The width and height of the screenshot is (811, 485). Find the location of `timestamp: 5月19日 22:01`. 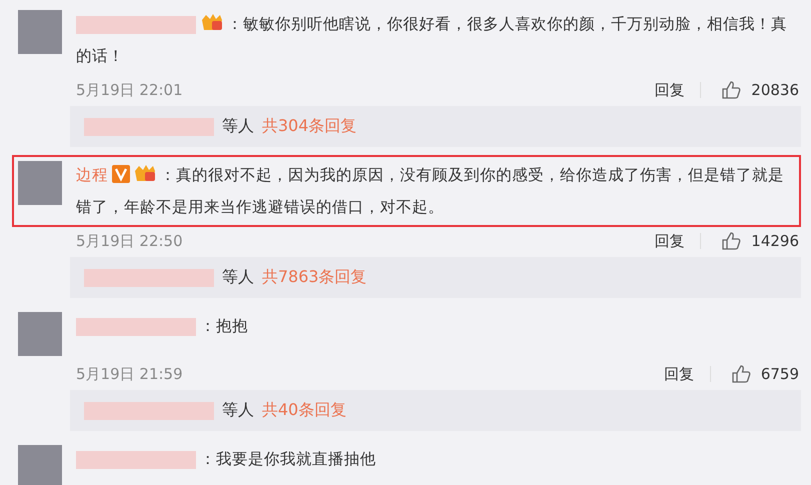

timestamp: 5月19日 22:01 is located at coordinates (129, 90).